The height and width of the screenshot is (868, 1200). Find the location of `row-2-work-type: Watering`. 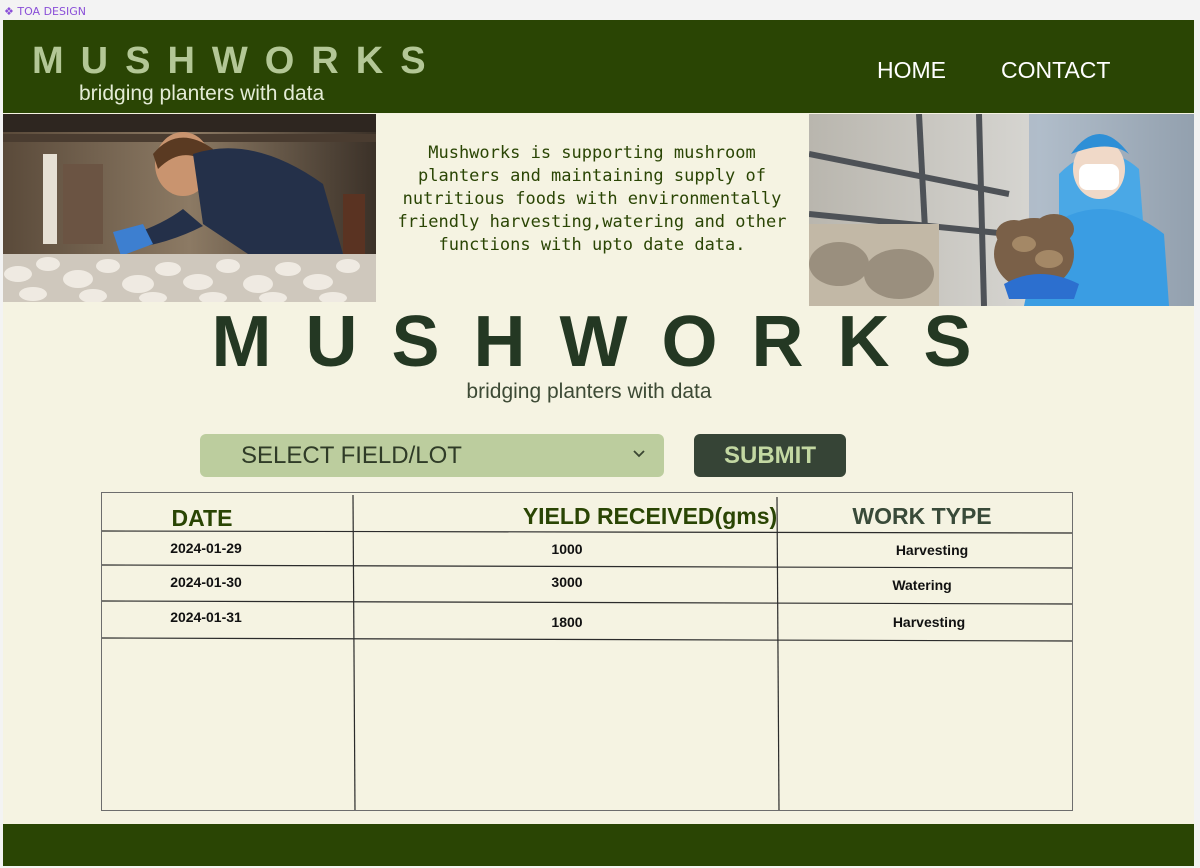

row-2-work-type: Watering is located at coordinates (922, 585).